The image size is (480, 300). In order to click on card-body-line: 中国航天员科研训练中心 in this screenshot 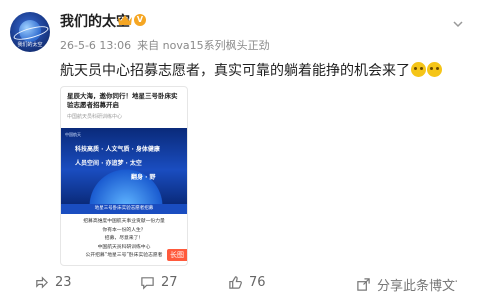, I will do `click(124, 247)`.